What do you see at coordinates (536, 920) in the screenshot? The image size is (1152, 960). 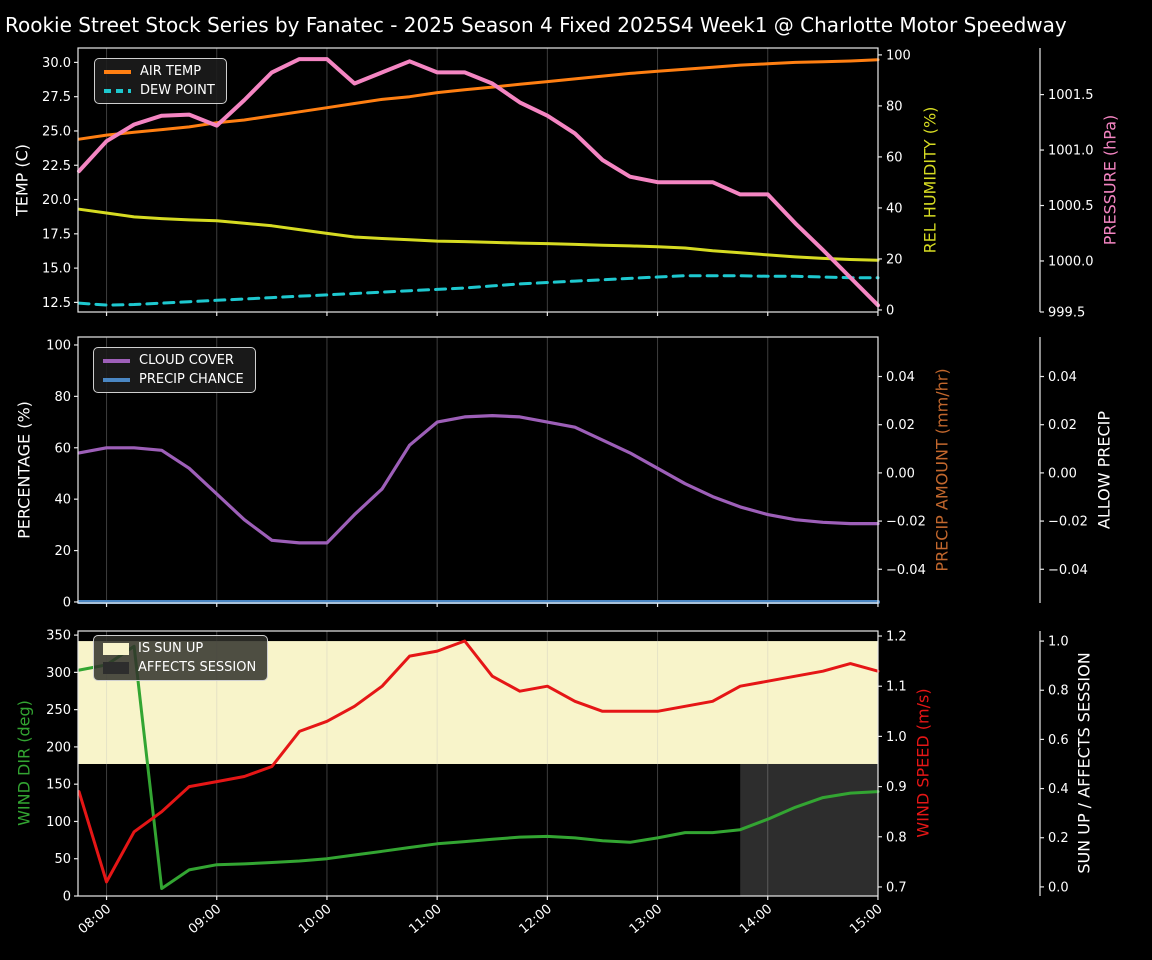 I see `svg-text: 12:00` at bounding box center [536, 920].